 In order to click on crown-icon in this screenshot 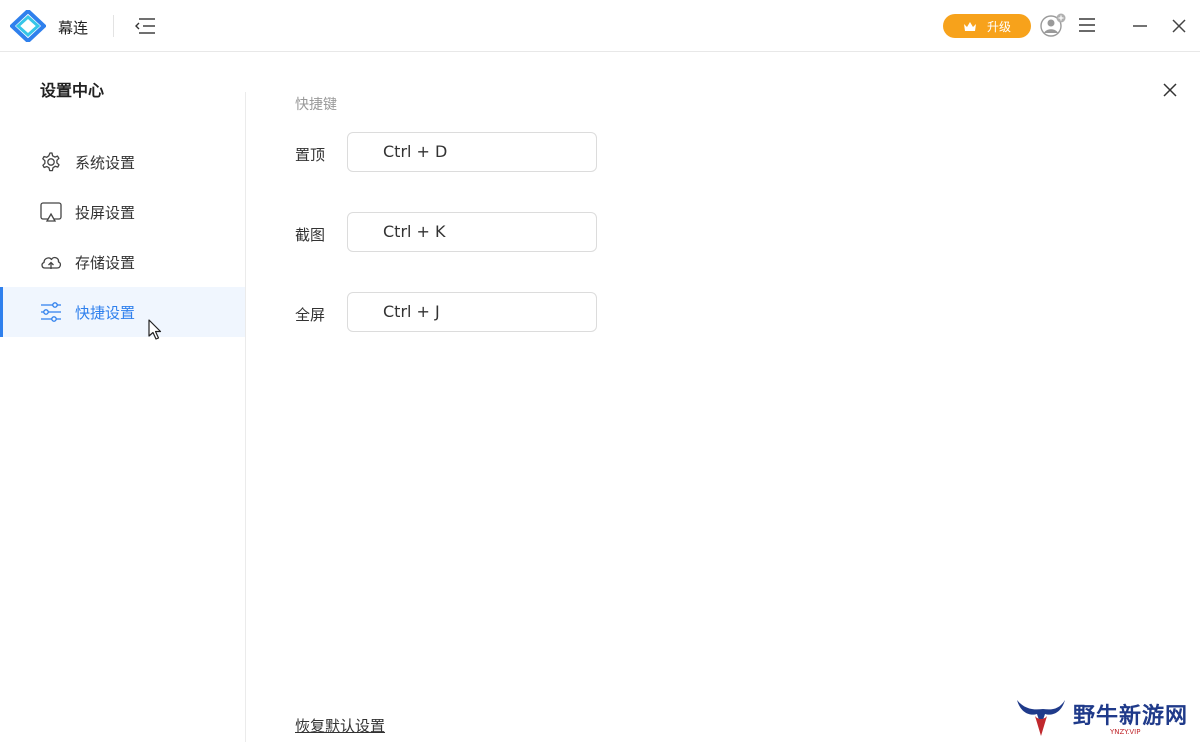, I will do `click(969, 26)`.